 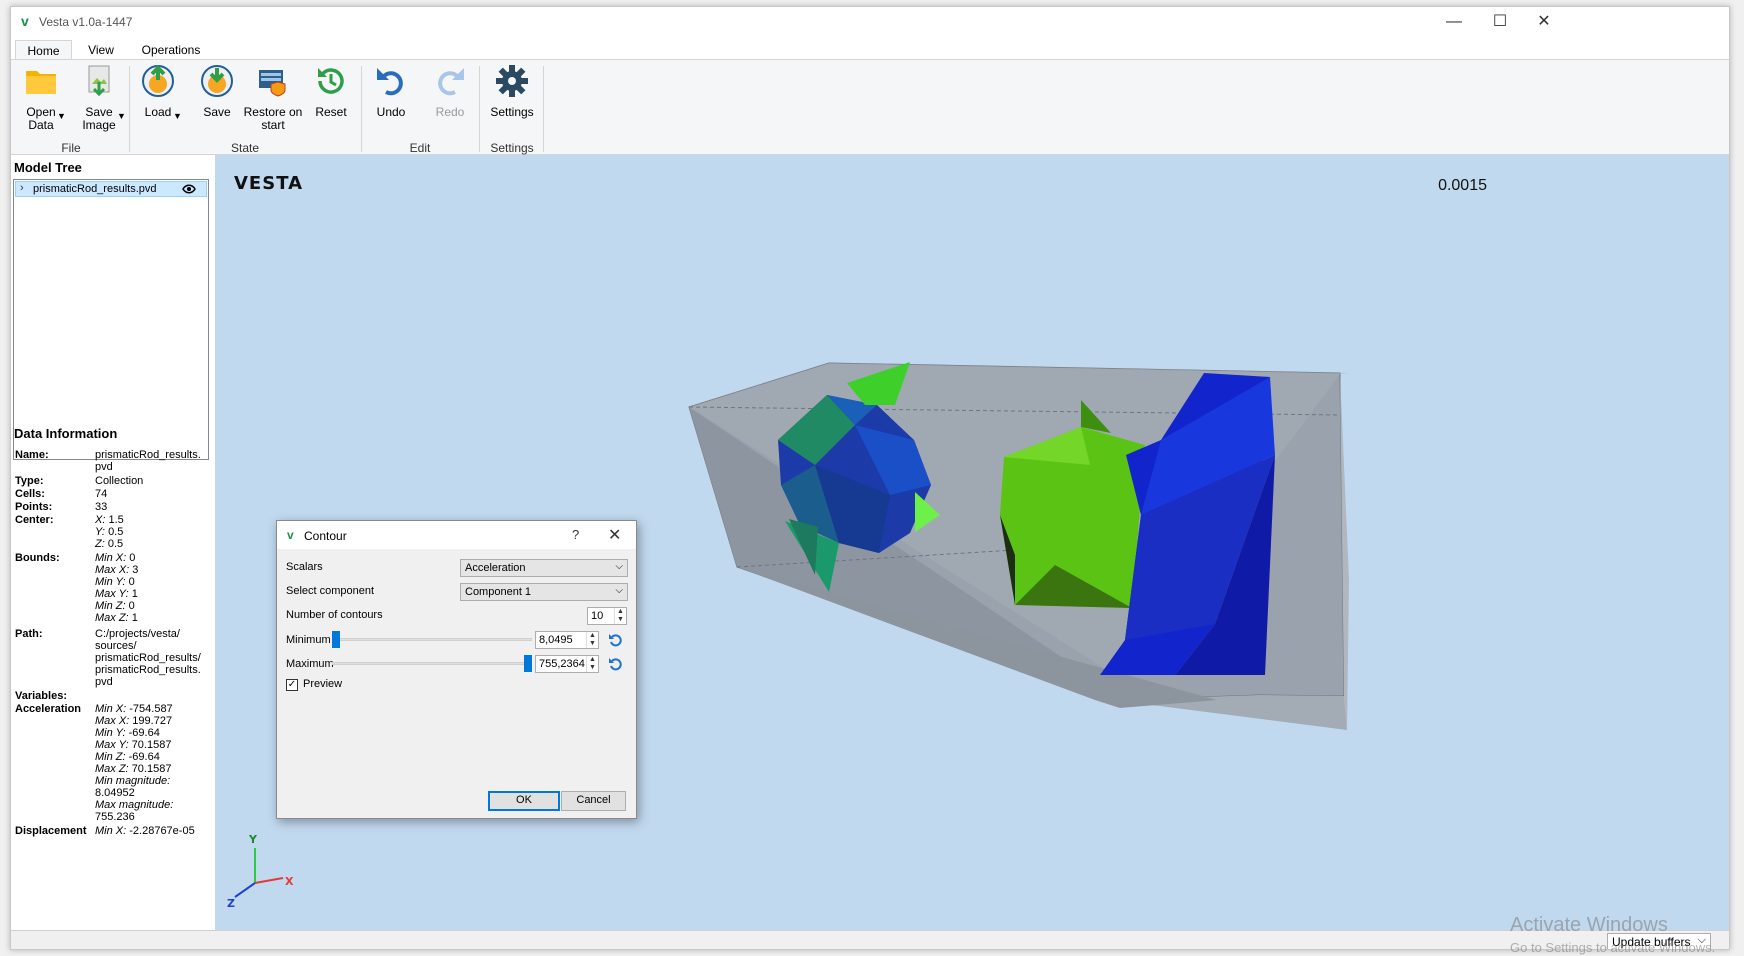 I want to click on info-displacement-key: Displacement, so click(x=51, y=831).